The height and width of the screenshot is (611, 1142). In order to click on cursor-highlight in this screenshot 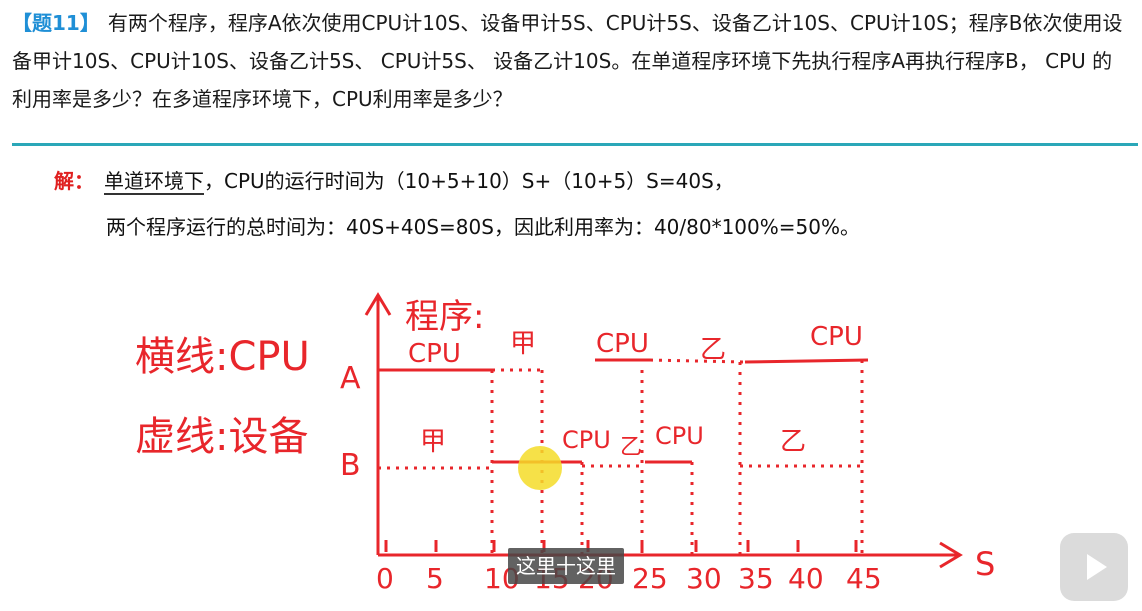, I will do `click(540, 468)`.